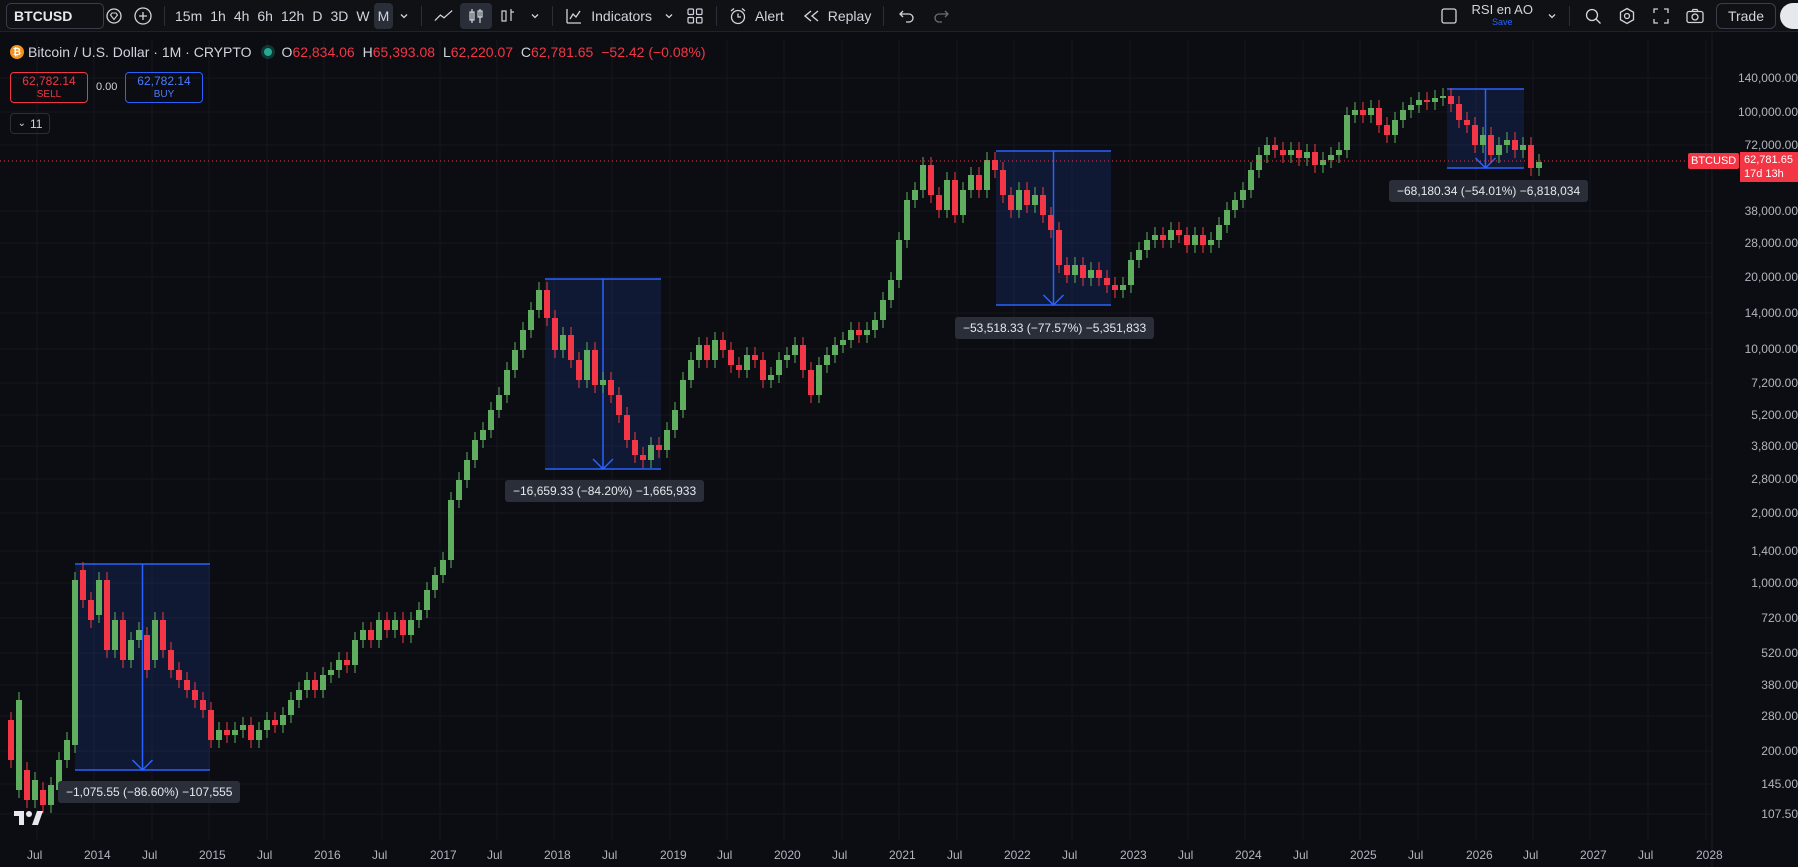 This screenshot has width=1798, height=867. Describe the element at coordinates (605, 491) in the screenshot. I see `measurement-label: −16,659.33 (−84.20%) −1,665,933` at that location.